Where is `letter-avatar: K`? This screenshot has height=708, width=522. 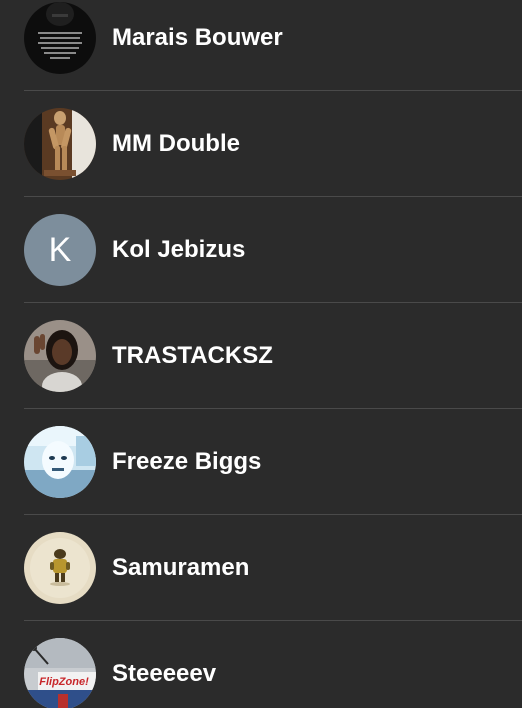
letter-avatar: K is located at coordinates (60, 250).